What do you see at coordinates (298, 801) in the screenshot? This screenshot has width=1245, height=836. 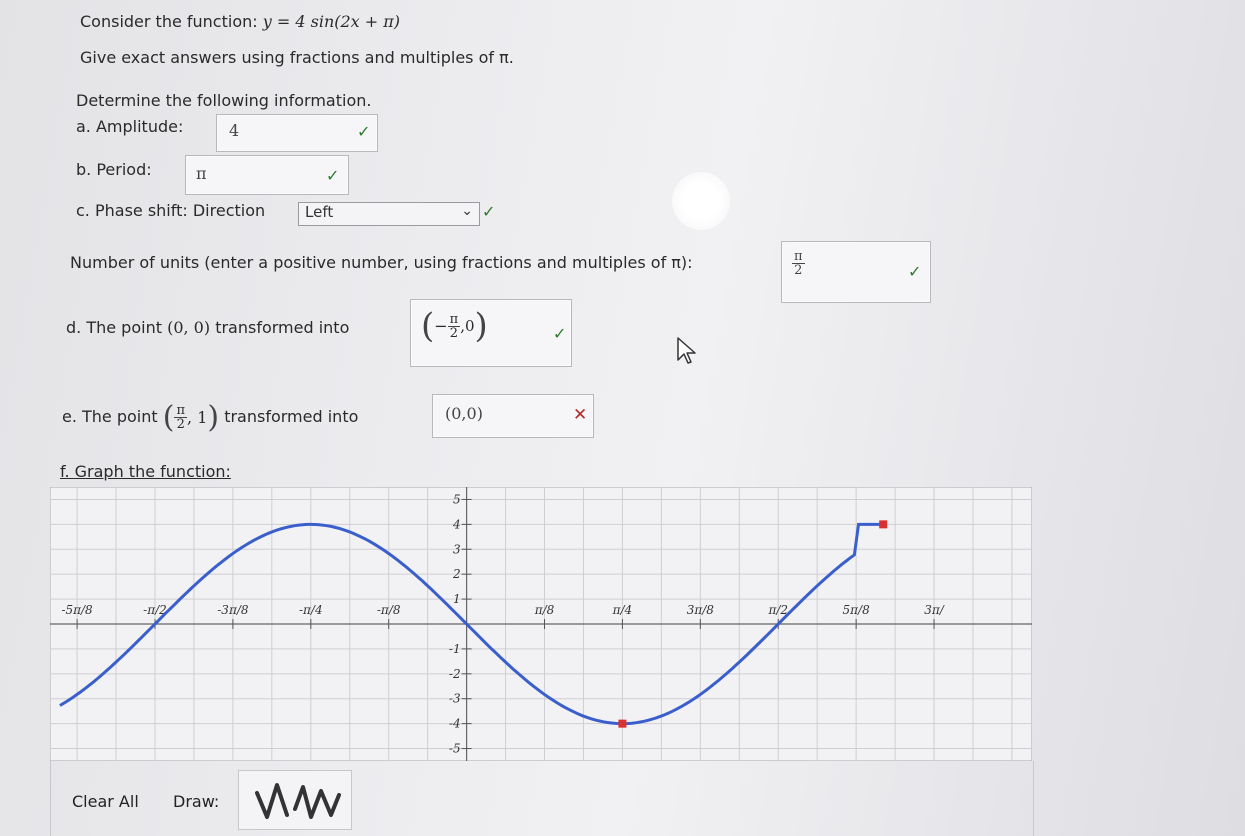 I see `sine-wave-draw-icon` at bounding box center [298, 801].